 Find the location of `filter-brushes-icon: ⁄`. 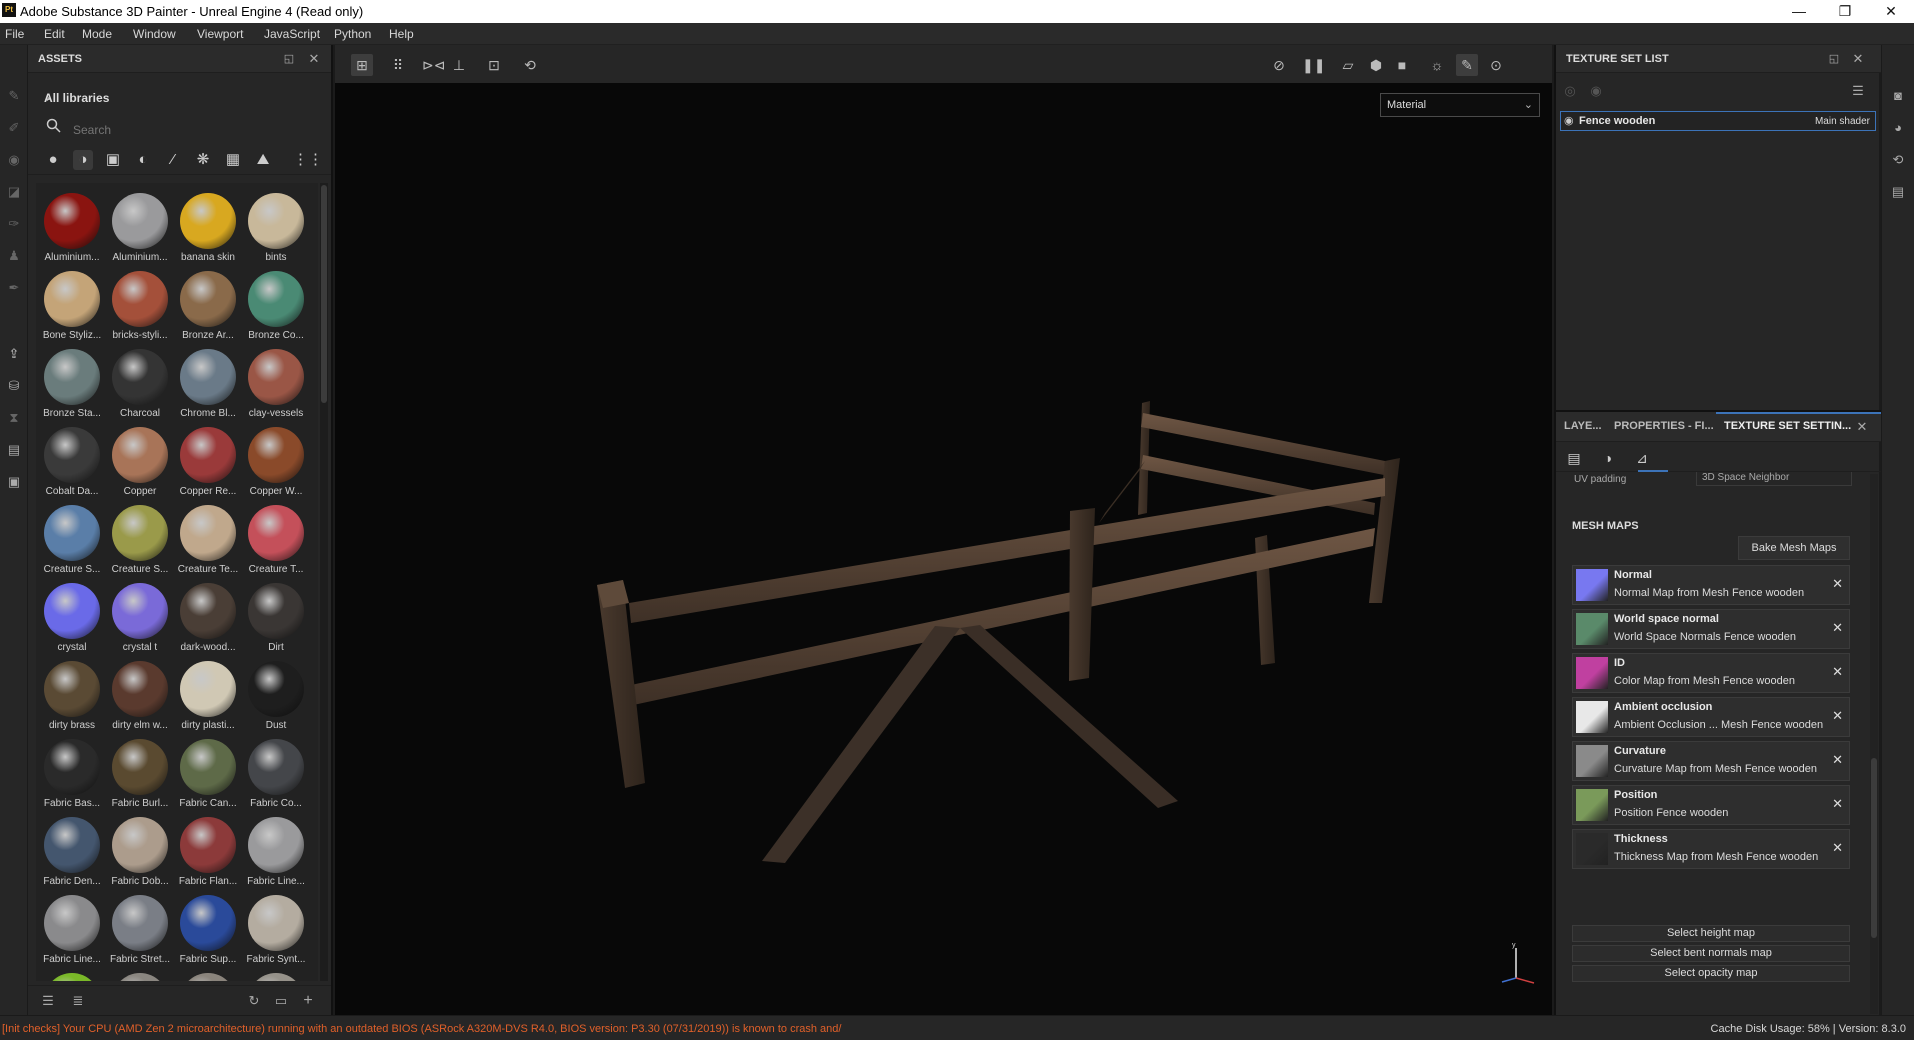

filter-brushes-icon: ⁄ is located at coordinates (173, 160).